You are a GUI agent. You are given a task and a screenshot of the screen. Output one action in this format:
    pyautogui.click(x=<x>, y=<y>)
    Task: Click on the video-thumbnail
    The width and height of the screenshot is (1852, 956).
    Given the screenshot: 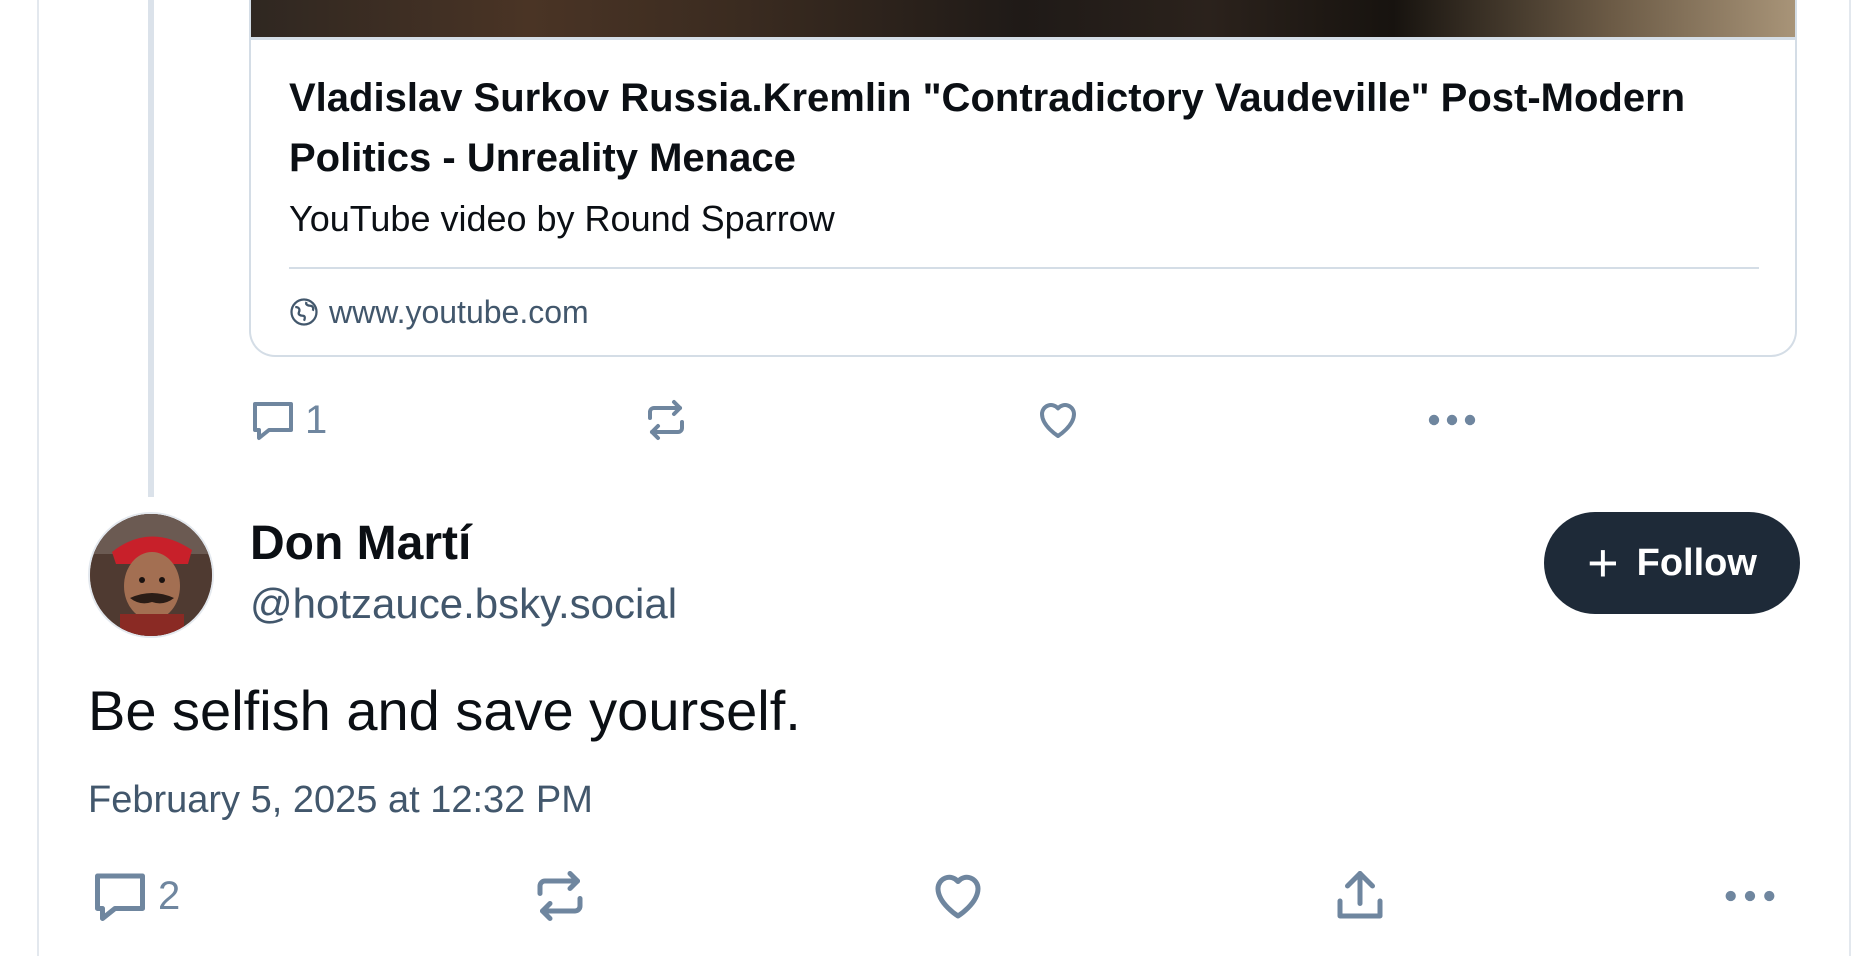 What is the action you would take?
    pyautogui.click(x=1023, y=20)
    